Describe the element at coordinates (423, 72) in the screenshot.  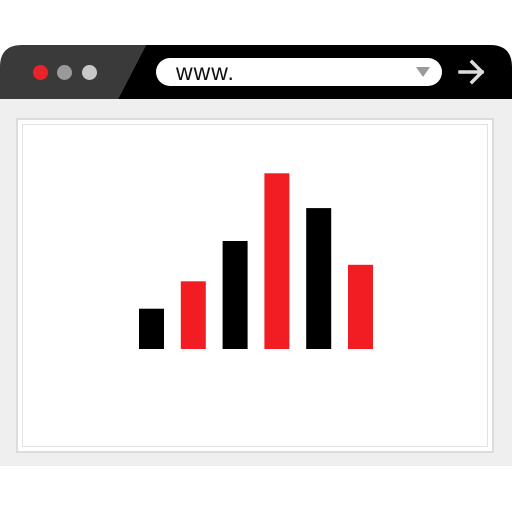
I see `dropdown-triangle-icon` at that location.